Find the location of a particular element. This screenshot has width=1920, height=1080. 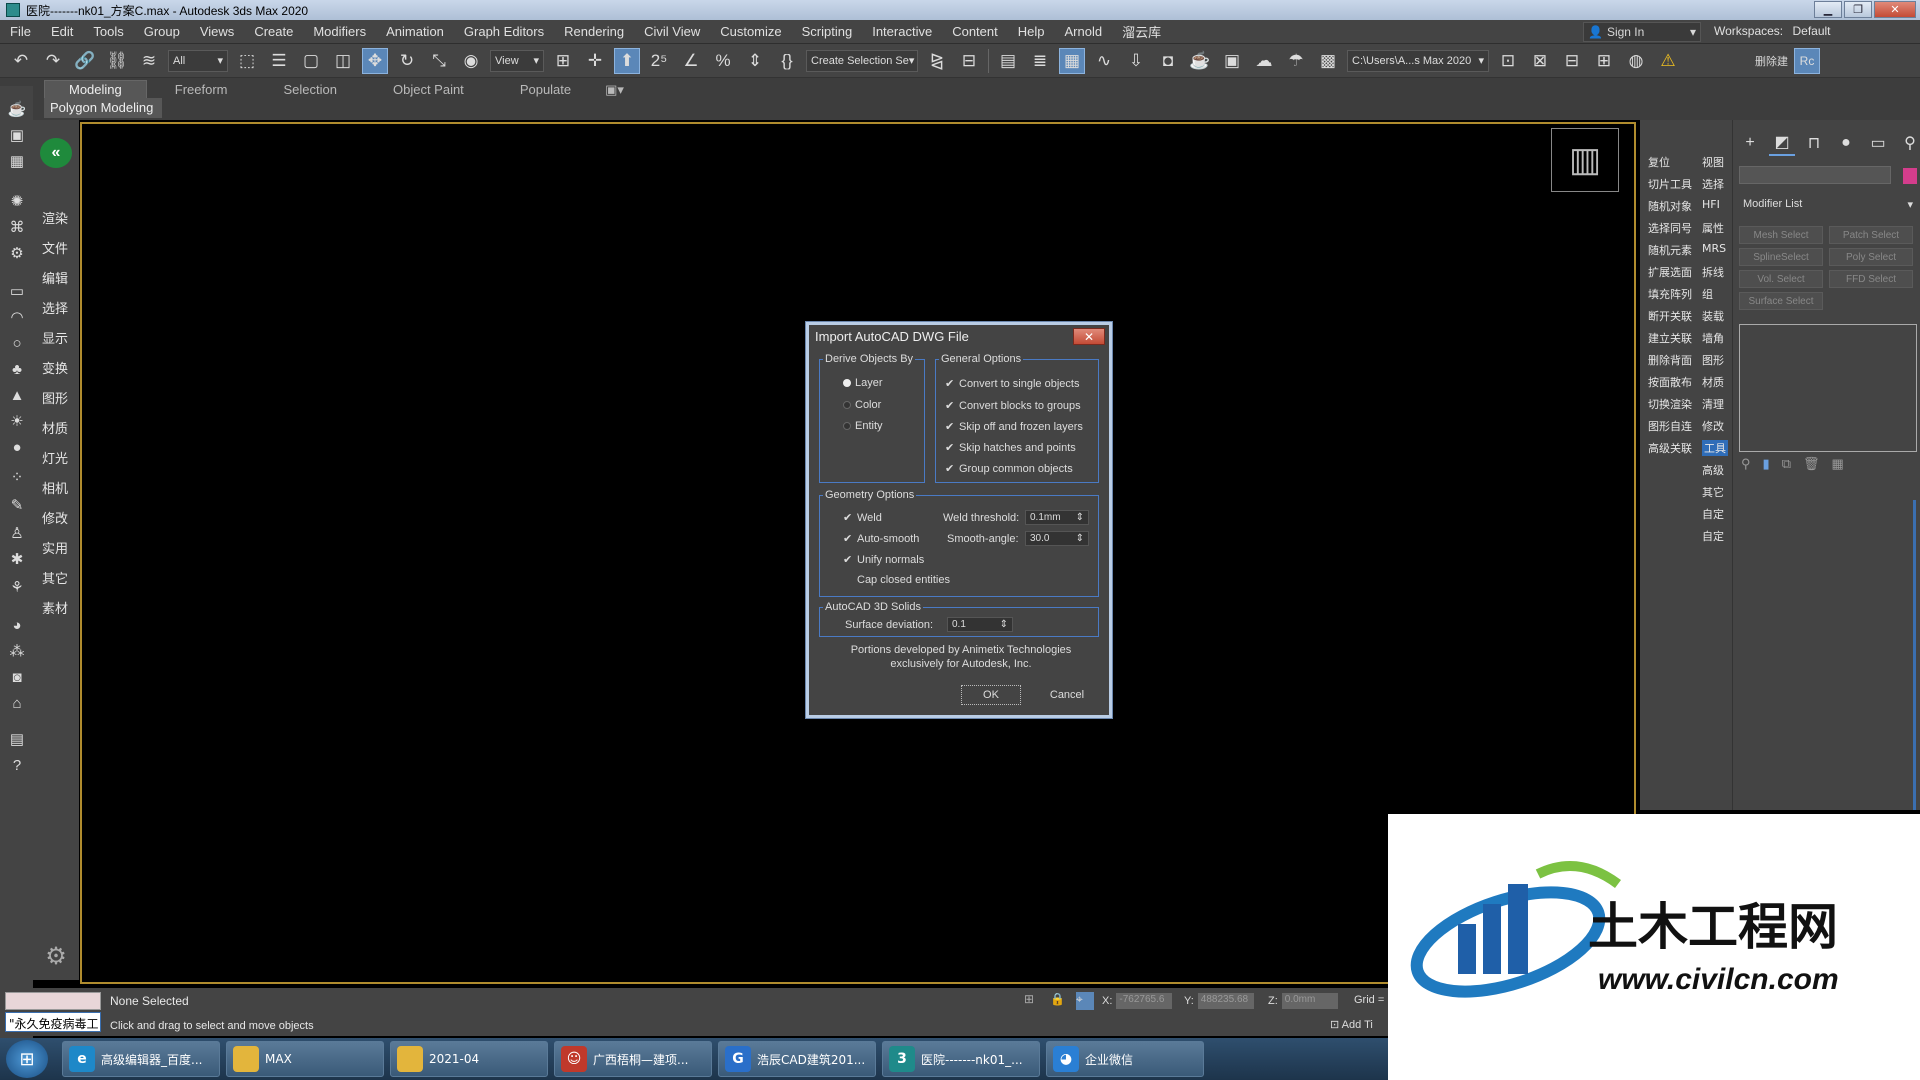

menu-customize: Customize is located at coordinates (750, 31).